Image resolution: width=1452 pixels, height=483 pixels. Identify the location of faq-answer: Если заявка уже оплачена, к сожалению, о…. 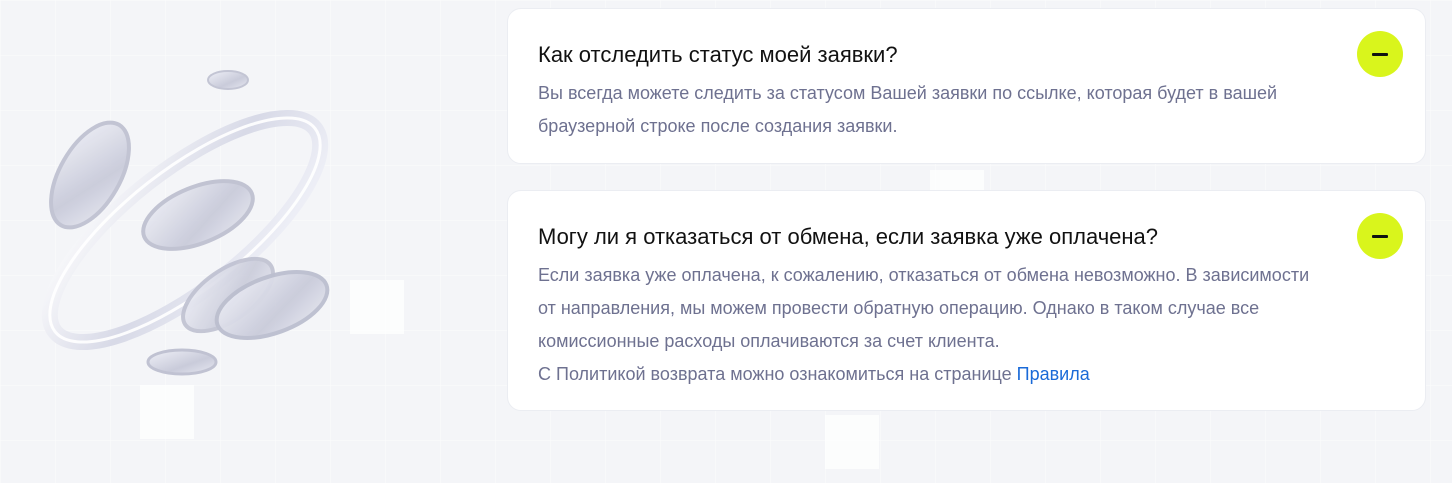
(931, 325).